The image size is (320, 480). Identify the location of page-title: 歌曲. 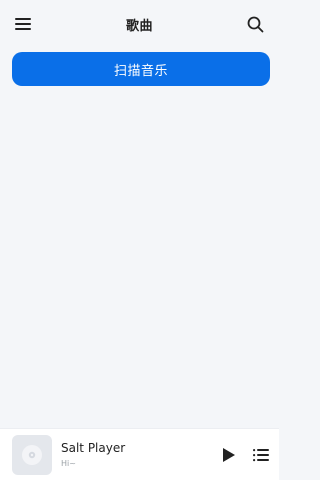
(139, 26).